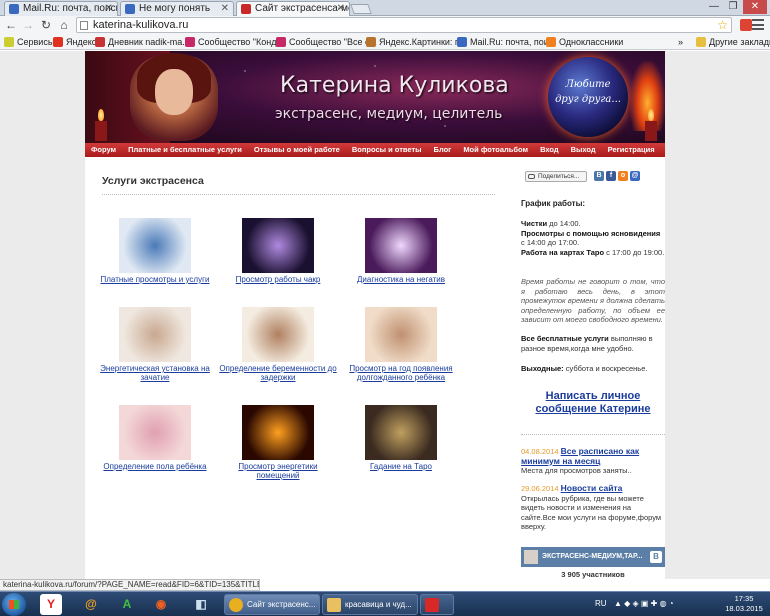 This screenshot has height=616, width=770. Describe the element at coordinates (758, 24) in the screenshot. I see `menu-icon` at that location.